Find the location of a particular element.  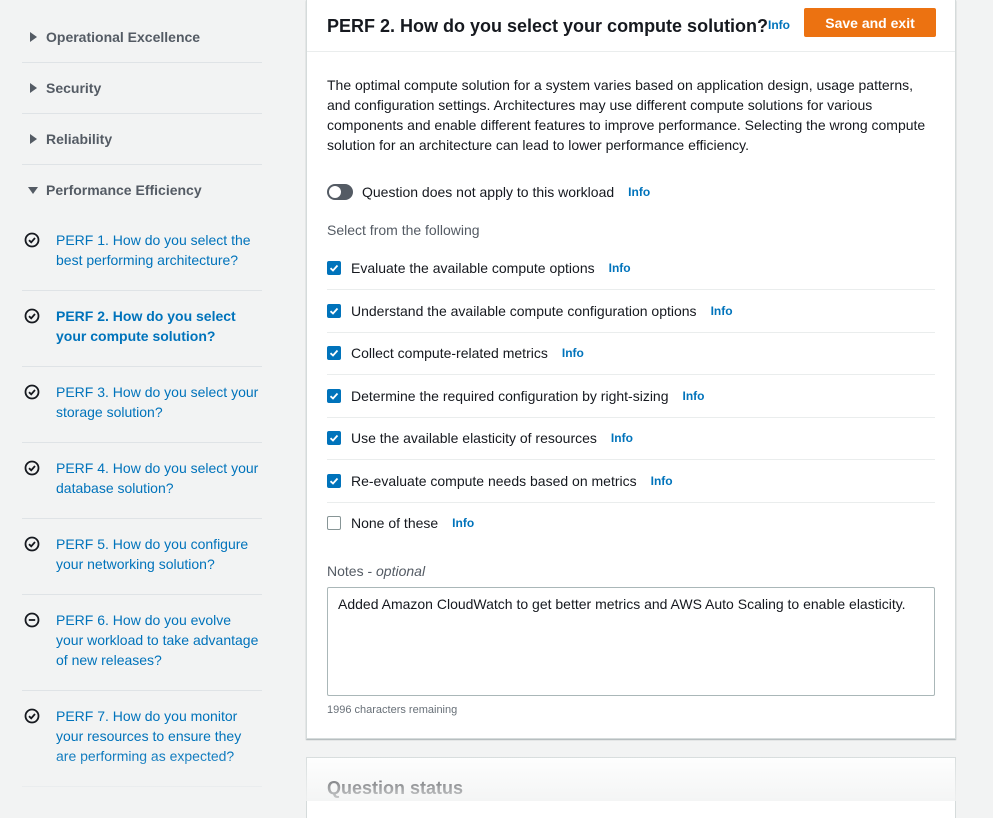

toggle-label: Question does not apply to this workload is located at coordinates (488, 192).